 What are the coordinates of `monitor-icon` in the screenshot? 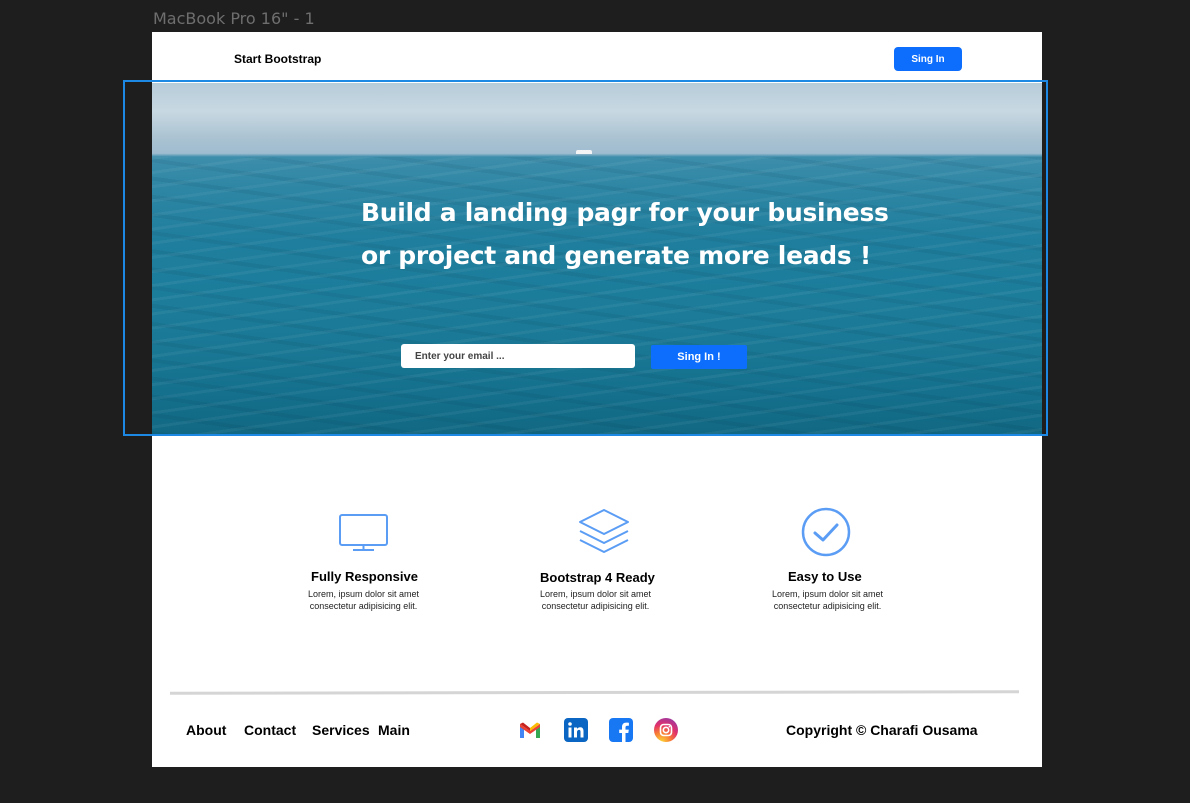 It's located at (363, 532).